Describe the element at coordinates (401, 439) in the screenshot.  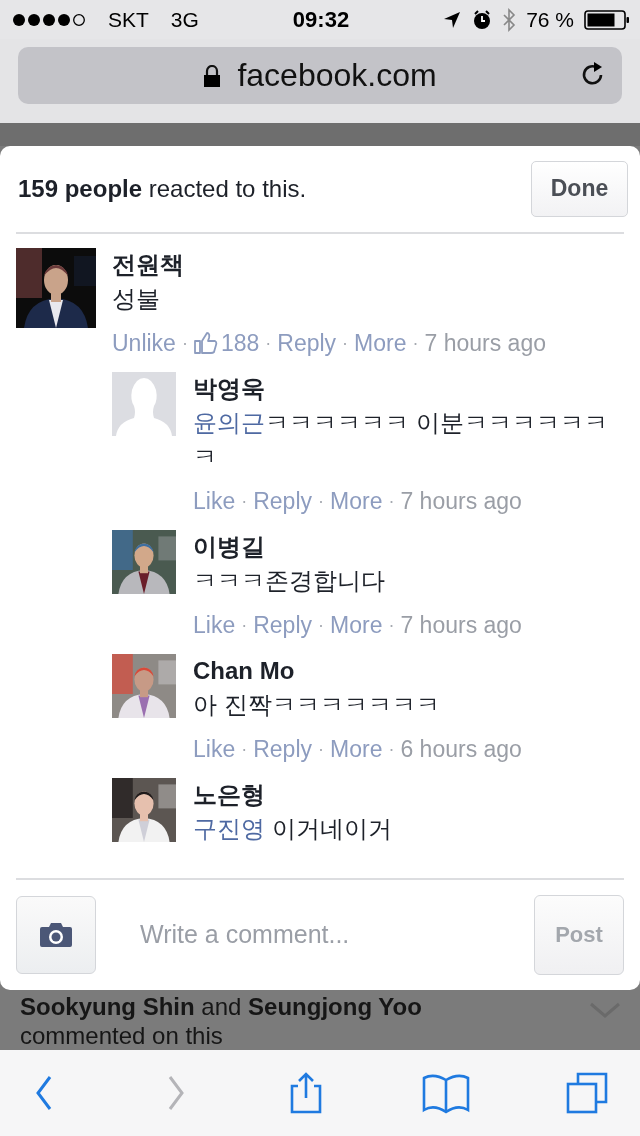
I see `comment-text: 윤의근 ㅋㅋㅋㅋㅋㅋ 이분ㅋㅋㅋㅋㅋㅋㅋ` at that location.